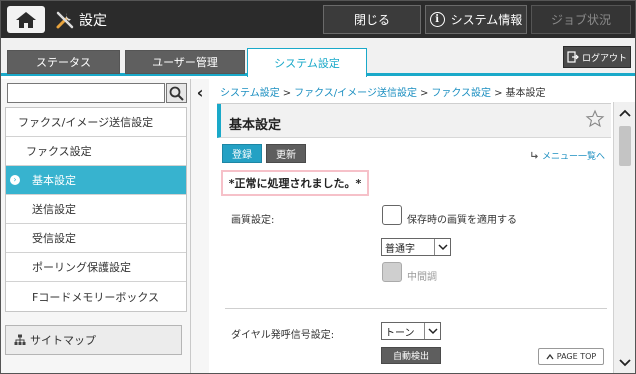 This screenshot has width=636, height=374. I want to click on sidebar-item-fcode-memory-box: Fコードメモリーボックス, so click(96, 296).